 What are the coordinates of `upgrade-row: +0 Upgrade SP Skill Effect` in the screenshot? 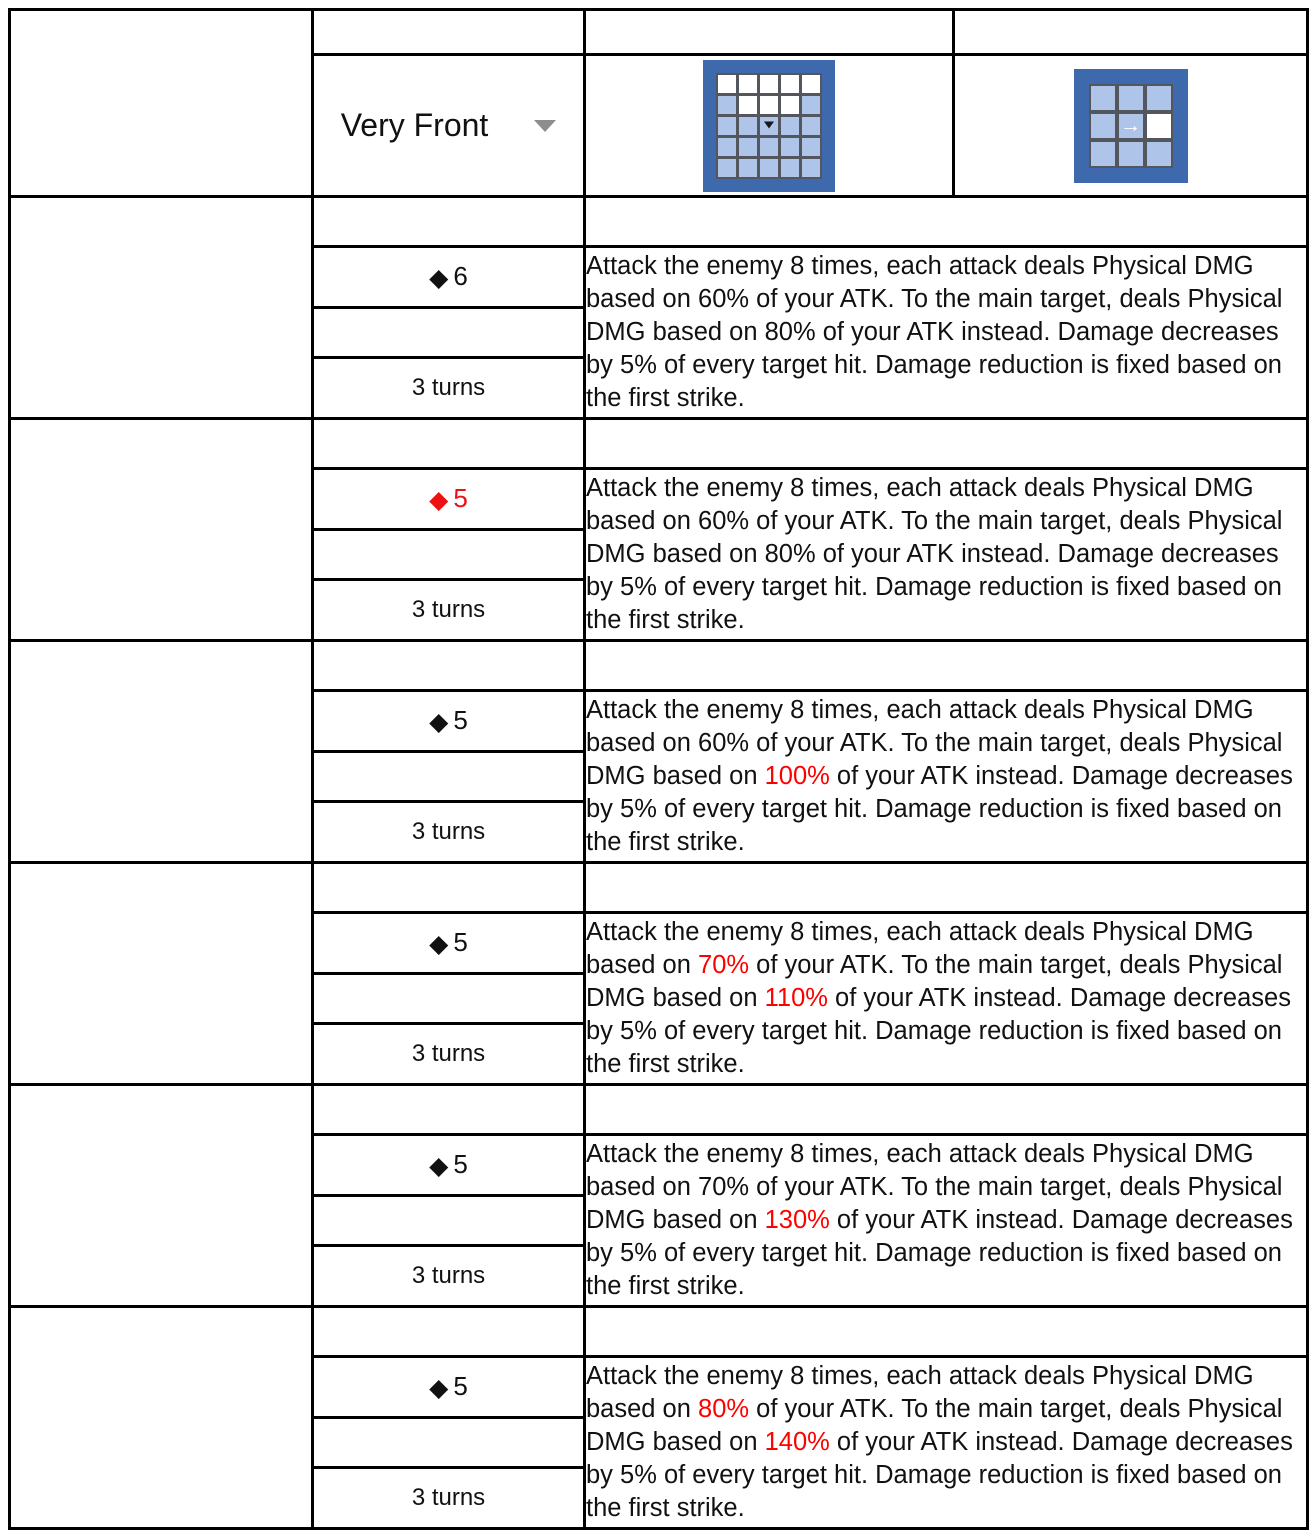 It's located at (658, 307).